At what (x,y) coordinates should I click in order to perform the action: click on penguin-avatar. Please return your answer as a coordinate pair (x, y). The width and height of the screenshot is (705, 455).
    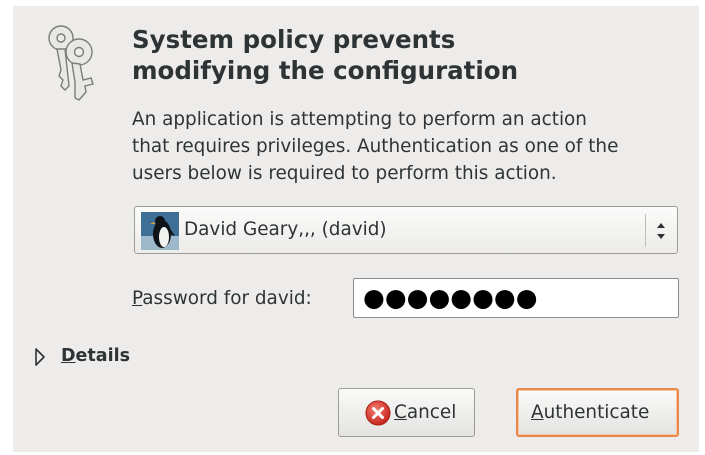
    Looking at the image, I should click on (160, 231).